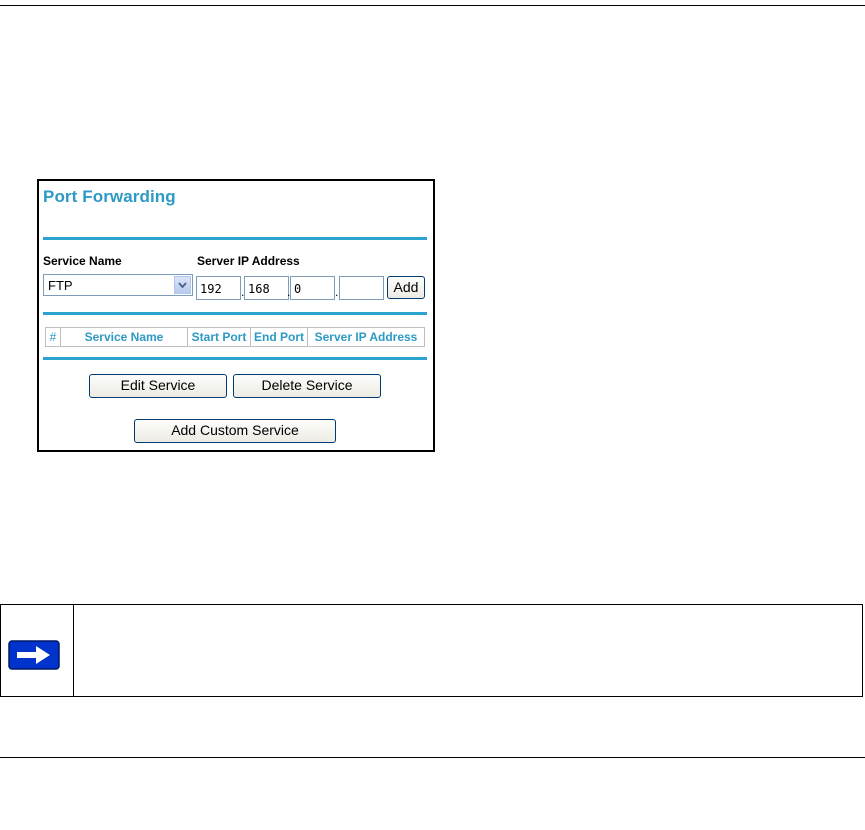 This screenshot has width=865, height=830. Describe the element at coordinates (431, 650) in the screenshot. I see `note-box` at that location.